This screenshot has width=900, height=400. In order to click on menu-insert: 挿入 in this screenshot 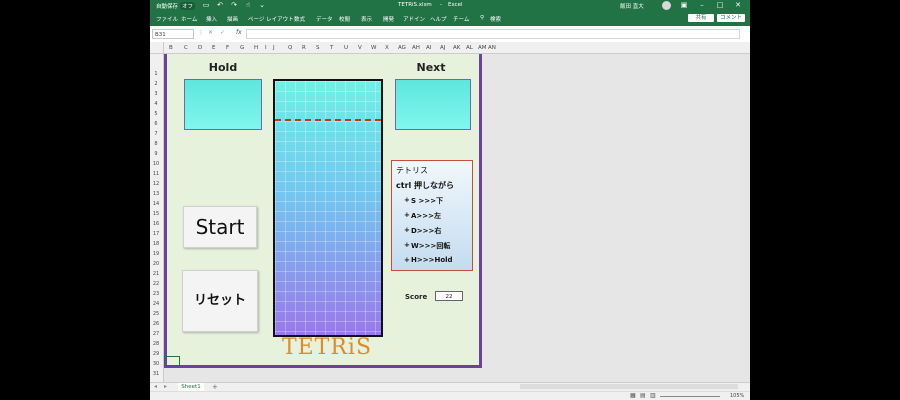, I will do `click(211, 19)`.